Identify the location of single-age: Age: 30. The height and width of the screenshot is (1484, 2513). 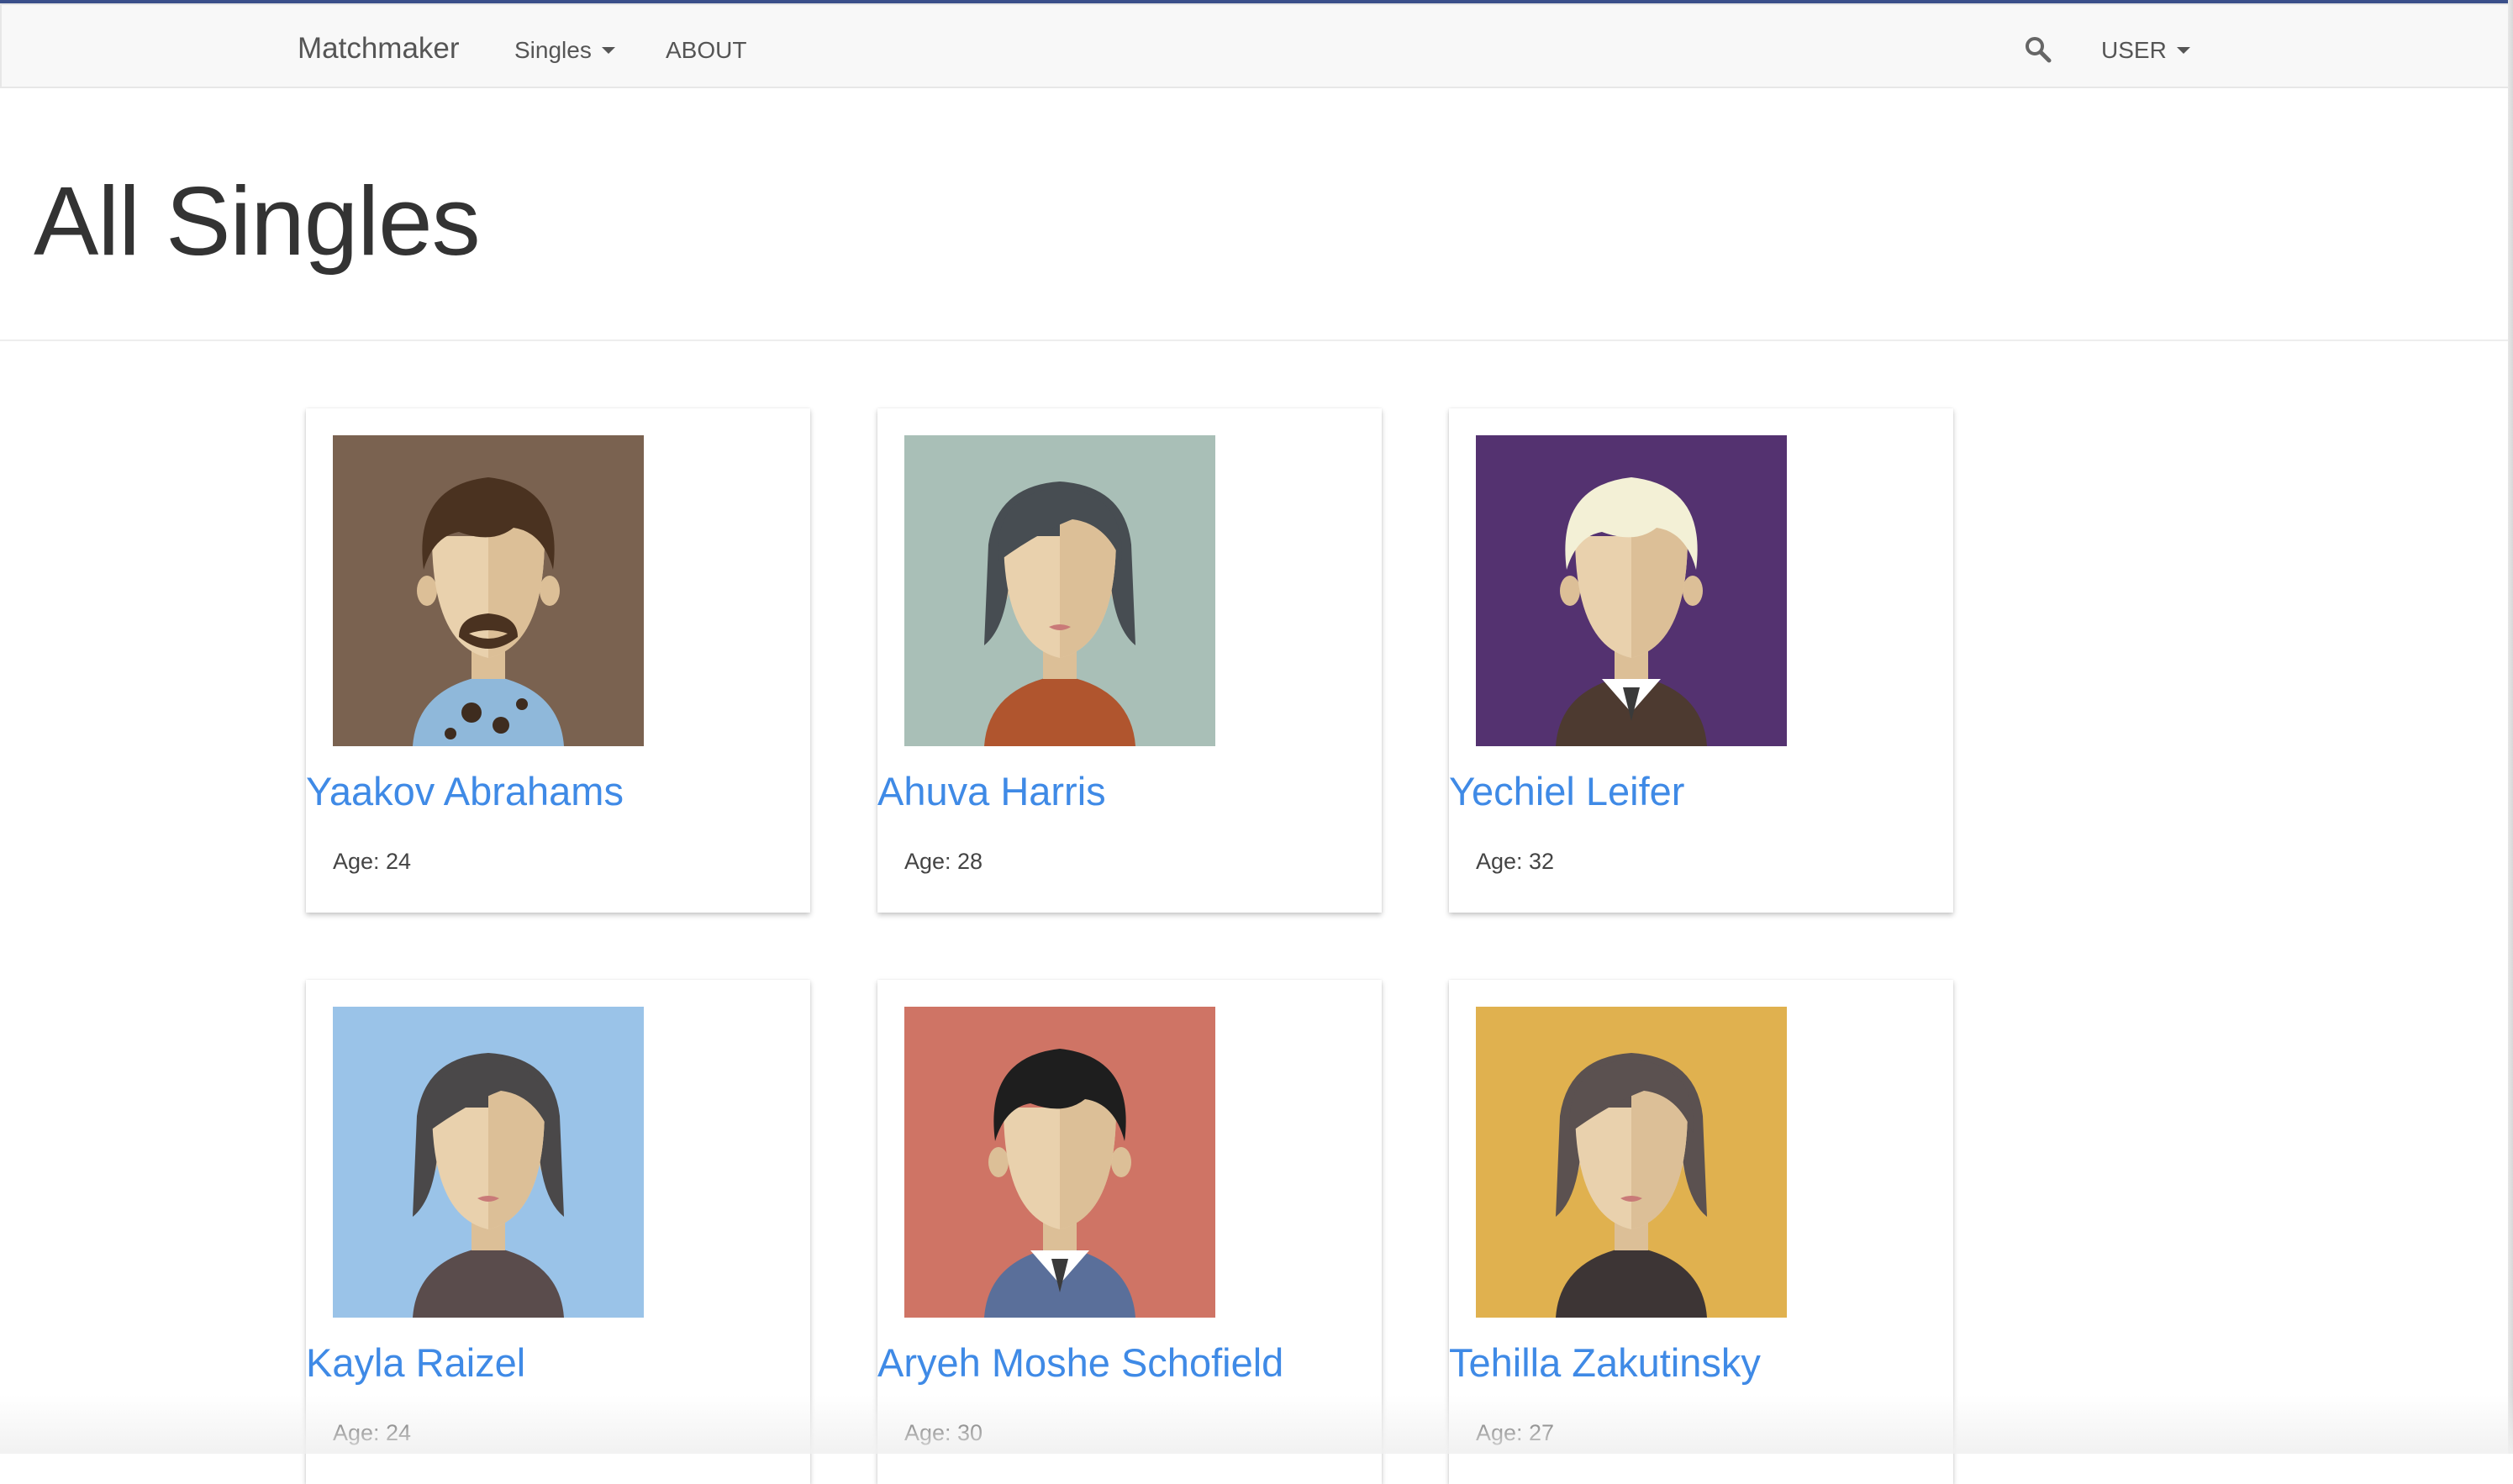
(943, 1432).